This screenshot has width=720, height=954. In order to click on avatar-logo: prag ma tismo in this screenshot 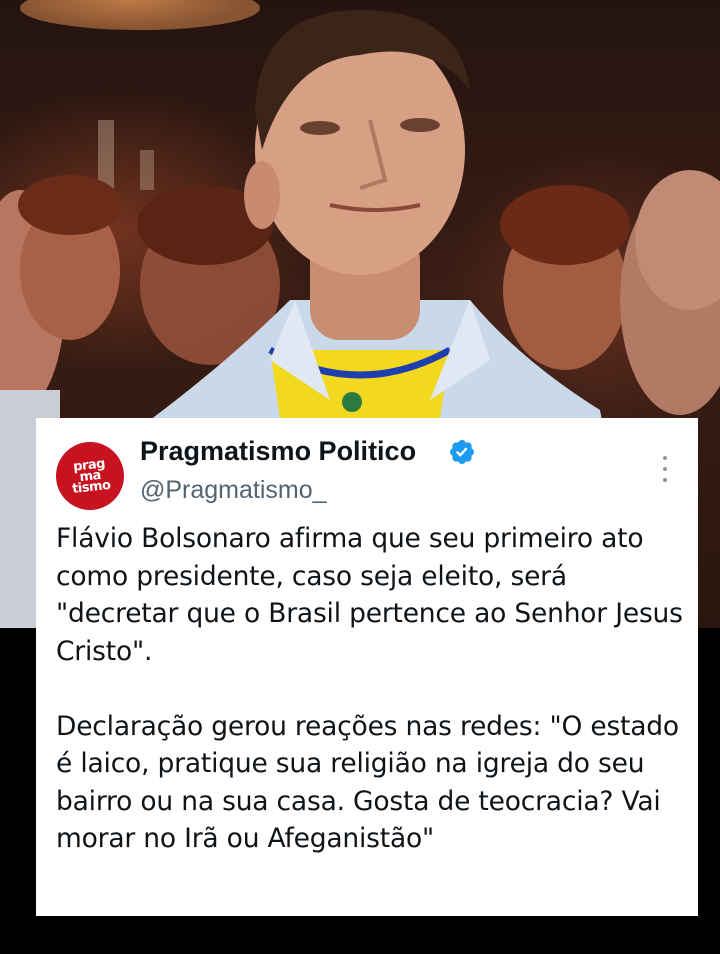, I will do `click(90, 476)`.